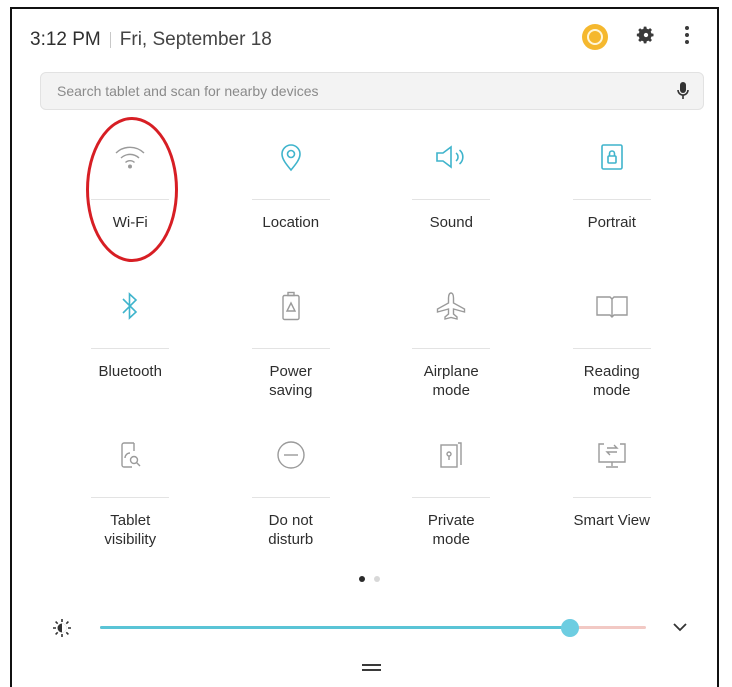  Describe the element at coordinates (130, 530) in the screenshot. I see `tile-label: Tablet visibility` at that location.